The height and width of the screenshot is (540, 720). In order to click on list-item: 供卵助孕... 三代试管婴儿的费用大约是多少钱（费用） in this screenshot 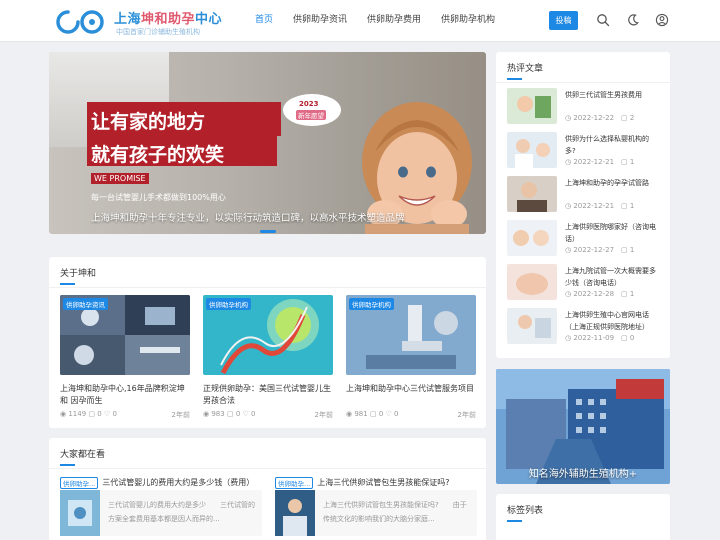, I will do `click(157, 480)`.